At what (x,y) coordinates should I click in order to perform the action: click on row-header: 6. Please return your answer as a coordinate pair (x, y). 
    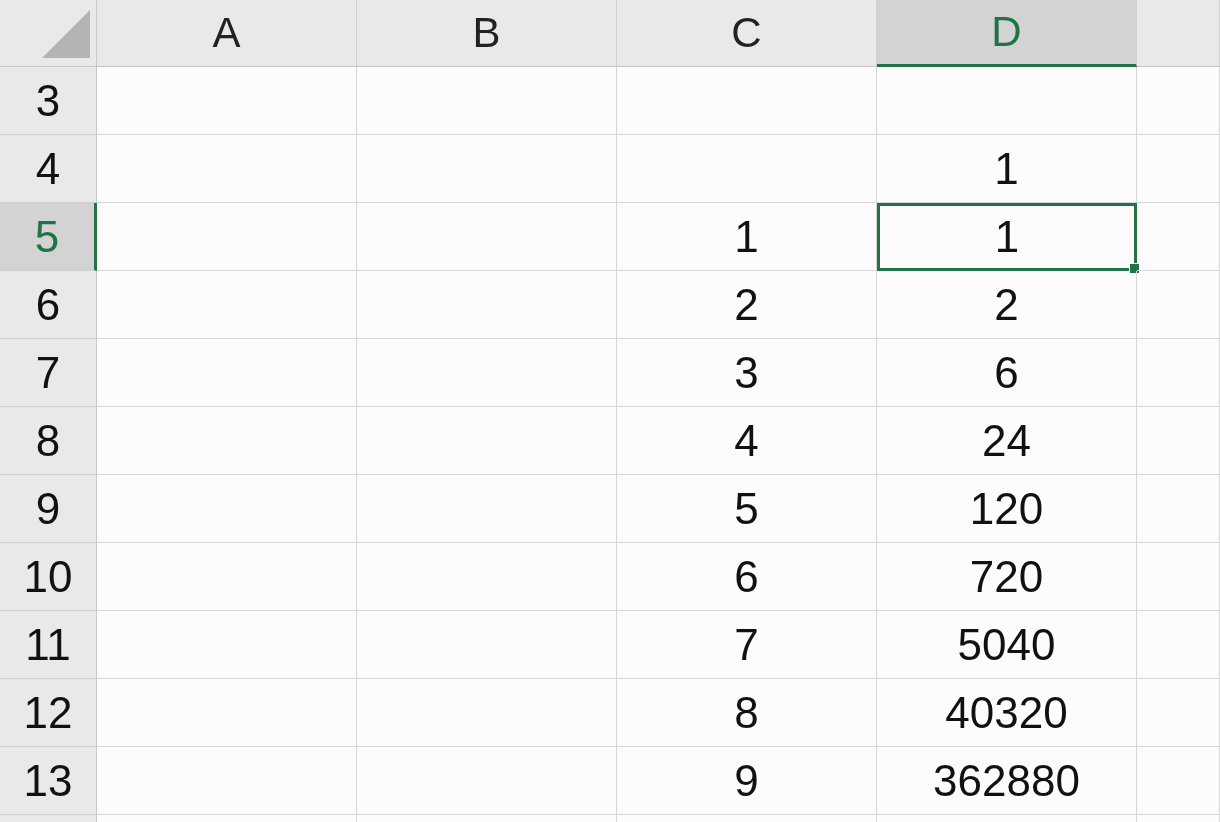
    Looking at the image, I should click on (48, 305).